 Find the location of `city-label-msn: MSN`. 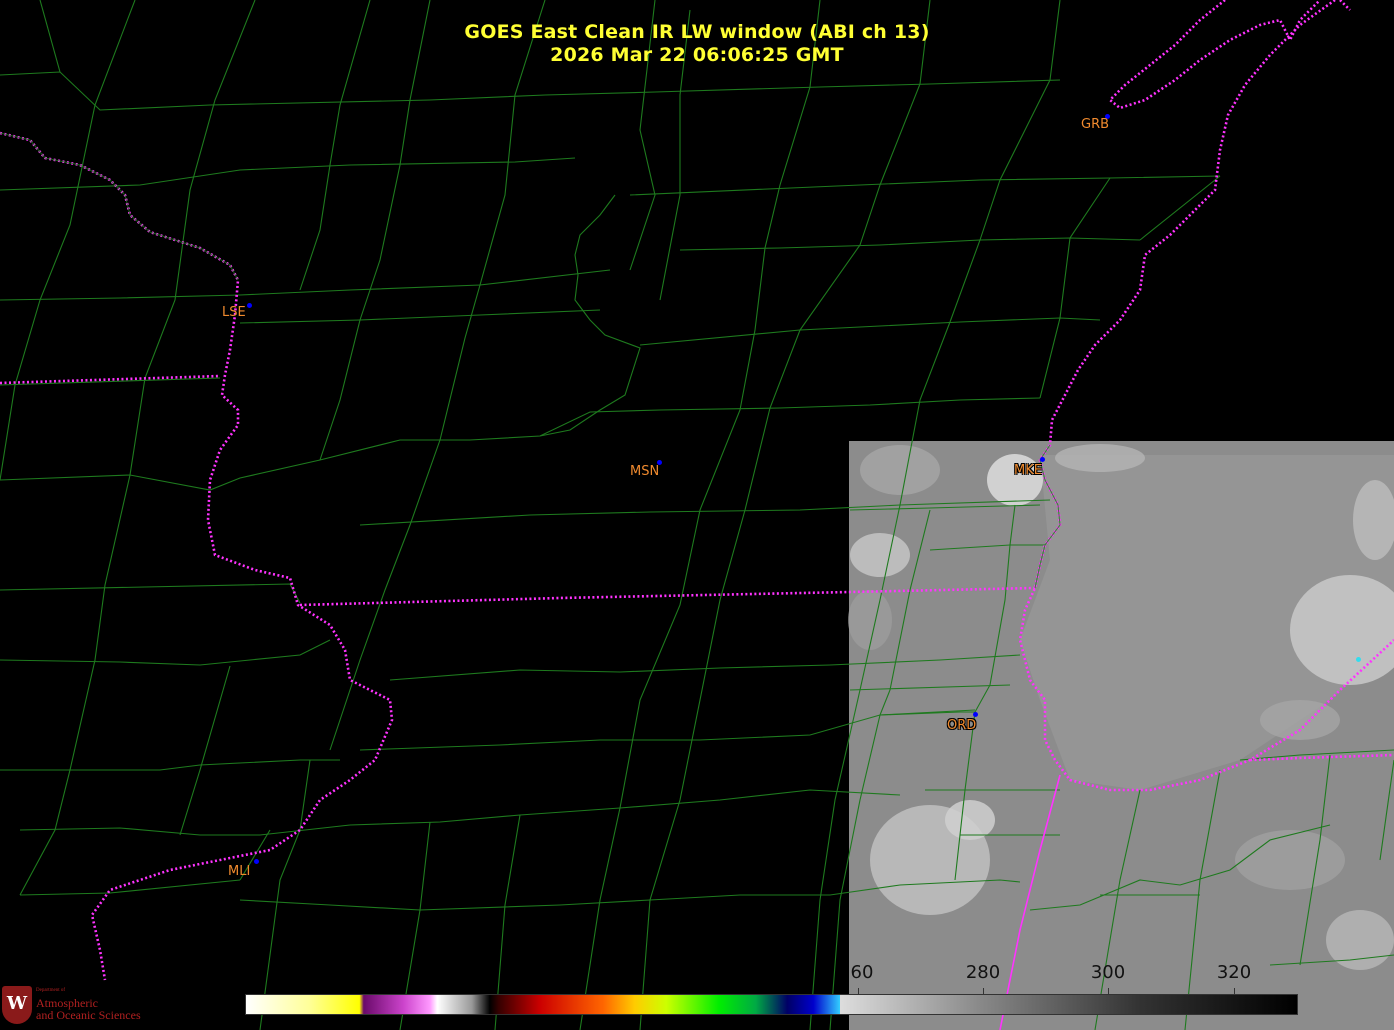

city-label-msn: MSN is located at coordinates (645, 471).